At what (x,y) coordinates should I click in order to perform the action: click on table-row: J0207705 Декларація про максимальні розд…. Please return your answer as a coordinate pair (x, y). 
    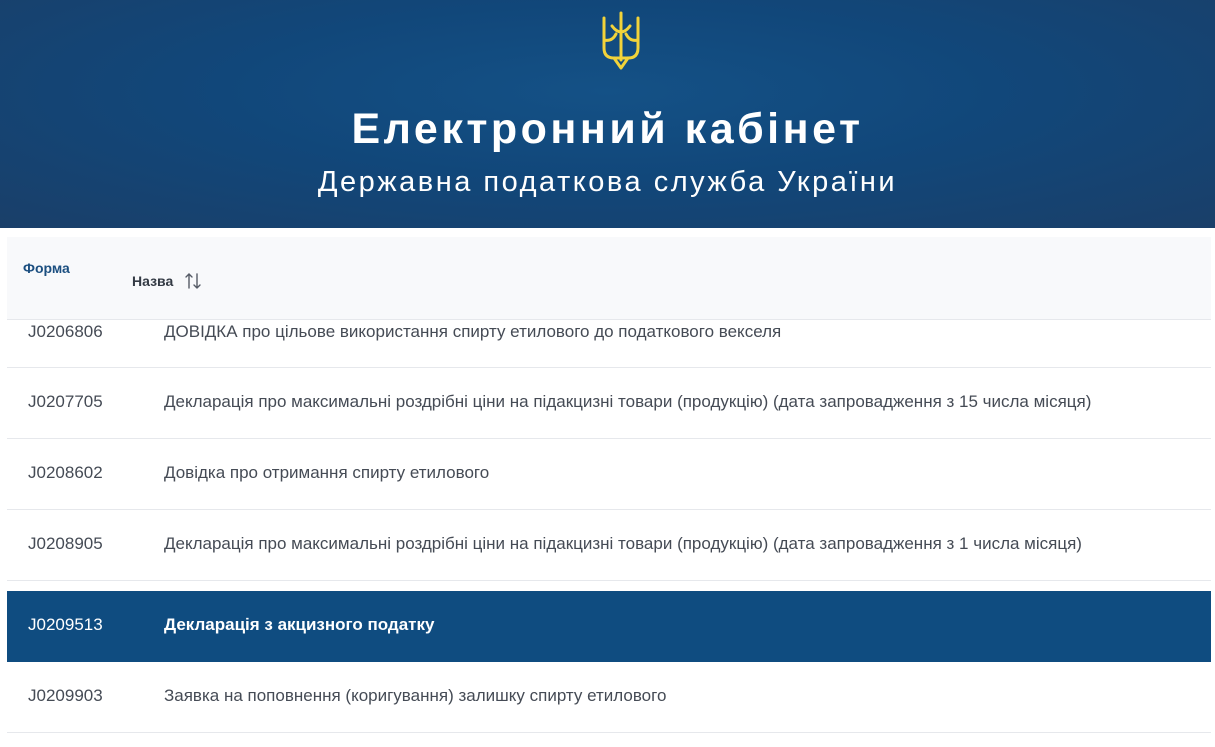
    Looking at the image, I should click on (609, 403).